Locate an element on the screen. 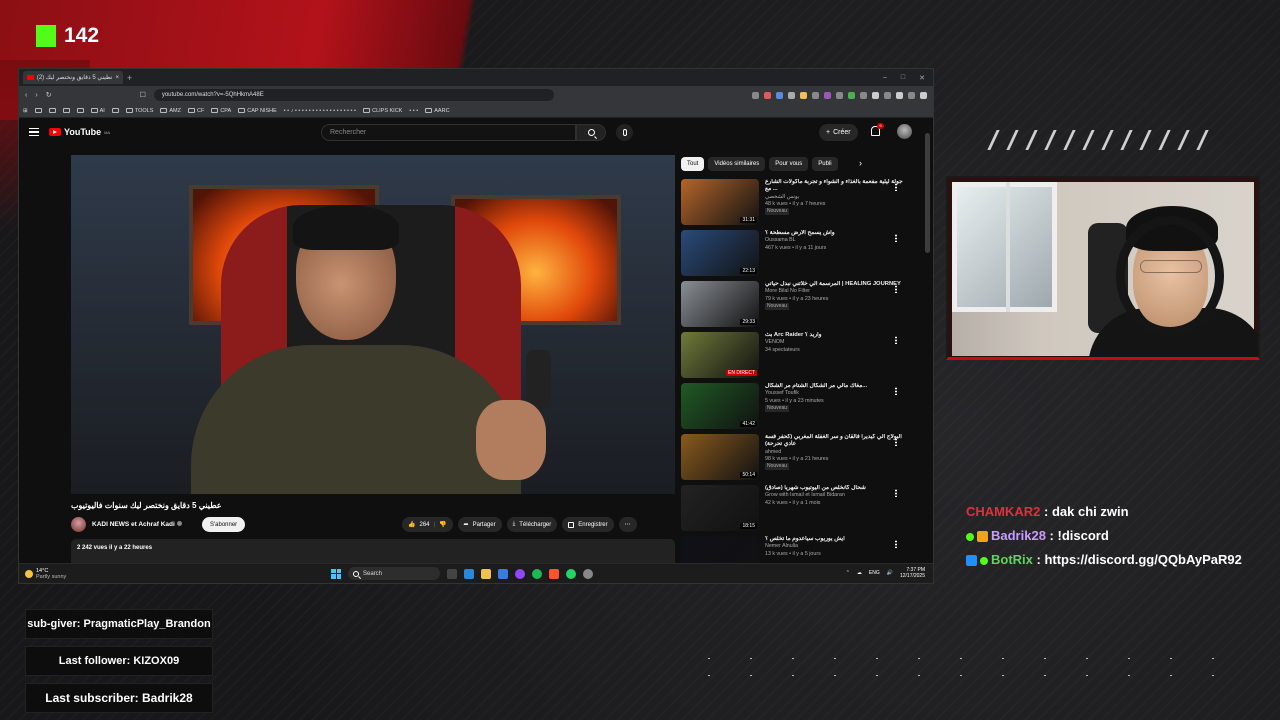  close-window-icon: ✕ is located at coordinates (922, 78).